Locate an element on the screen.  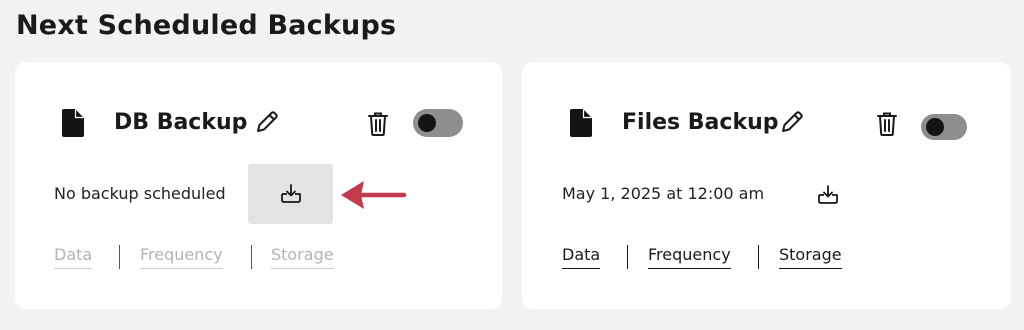
page-title: Next Scheduled Backups is located at coordinates (206, 25).